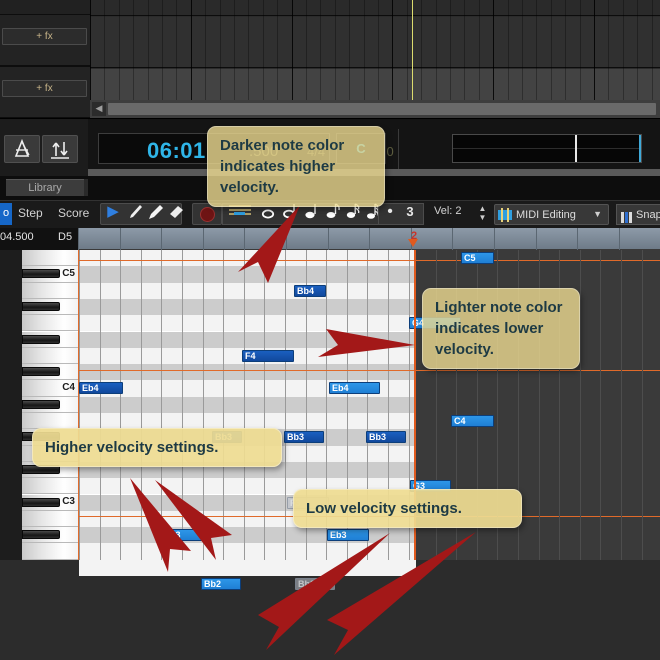 The height and width of the screenshot is (660, 660). I want to click on up-down-arrow-icon, so click(60, 149).